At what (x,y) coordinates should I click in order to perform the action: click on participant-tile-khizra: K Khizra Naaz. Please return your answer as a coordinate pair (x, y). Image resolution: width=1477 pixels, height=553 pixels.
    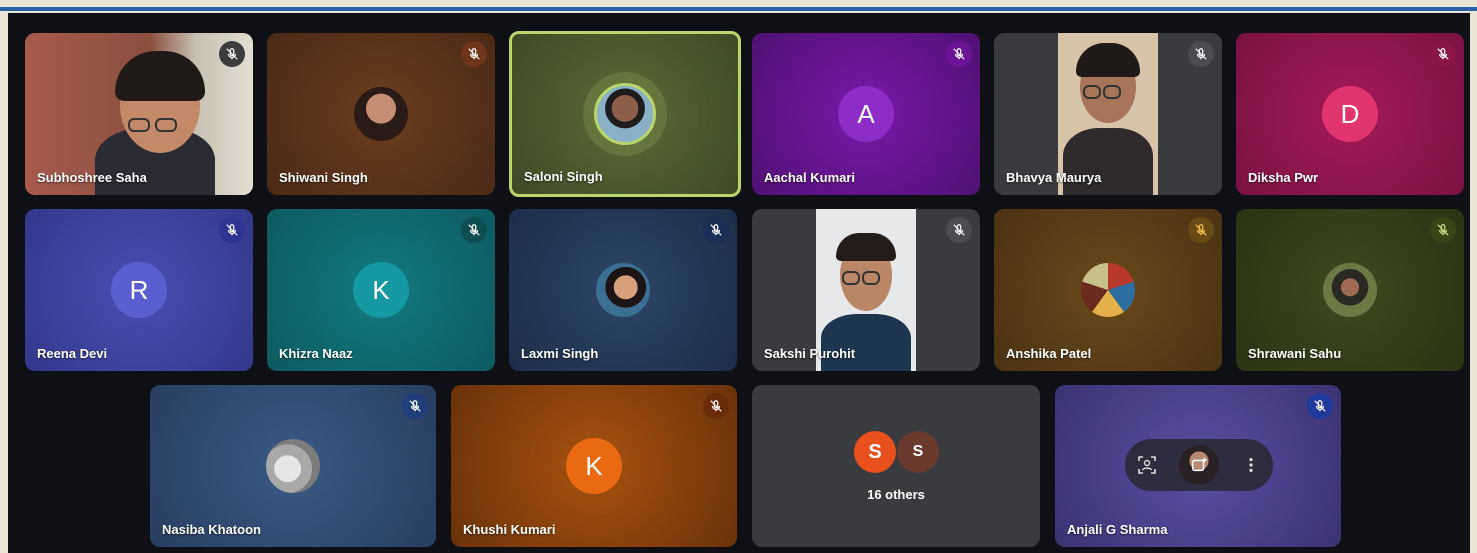
    Looking at the image, I should click on (381, 290).